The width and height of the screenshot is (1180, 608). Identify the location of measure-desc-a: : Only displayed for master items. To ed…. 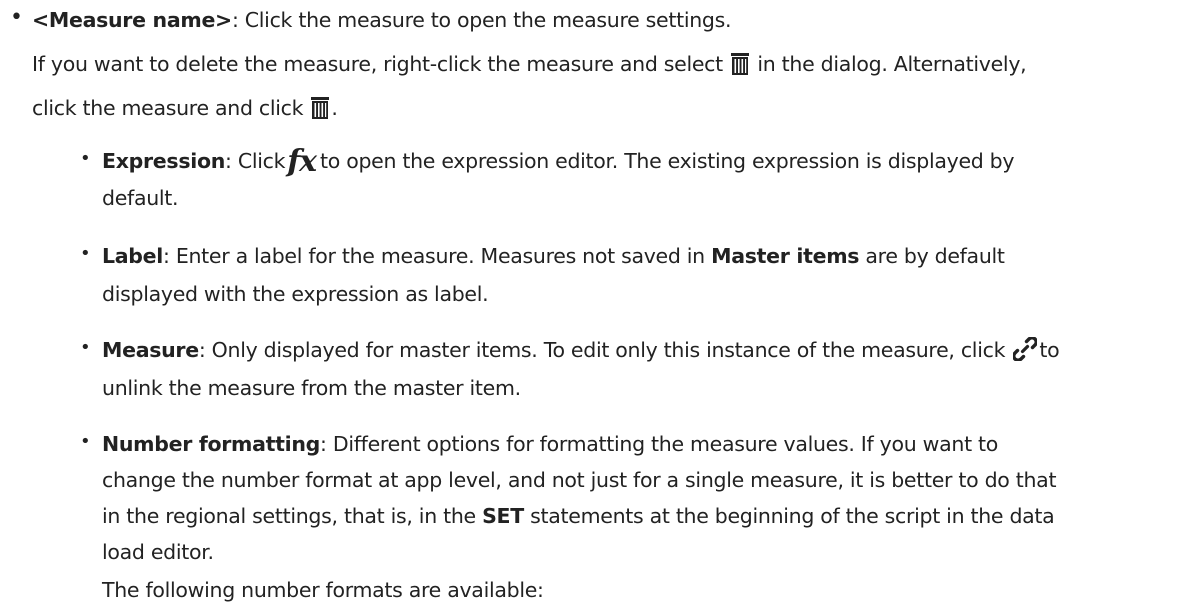
(602, 350).